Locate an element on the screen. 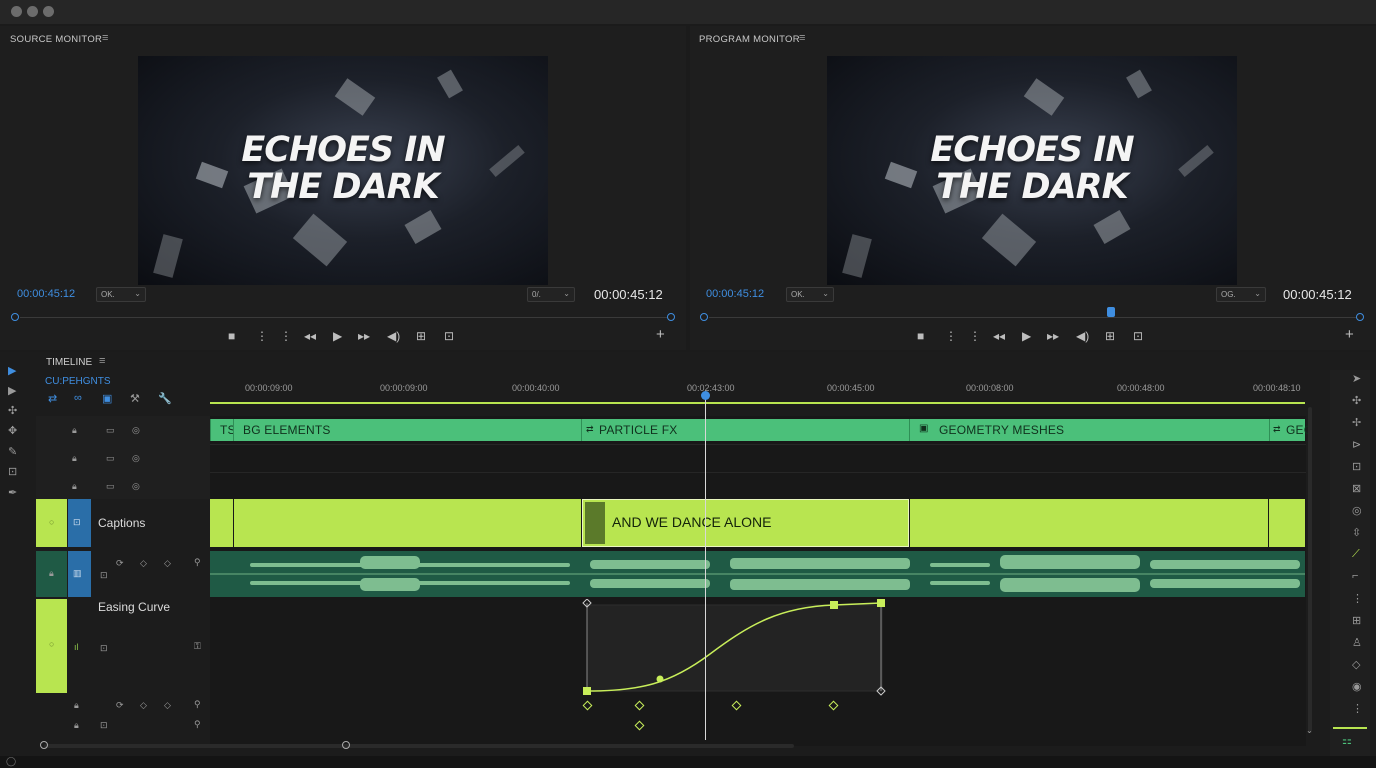 This screenshot has height=768, width=1376. play-icon: ▶ is located at coordinates (1026, 336).